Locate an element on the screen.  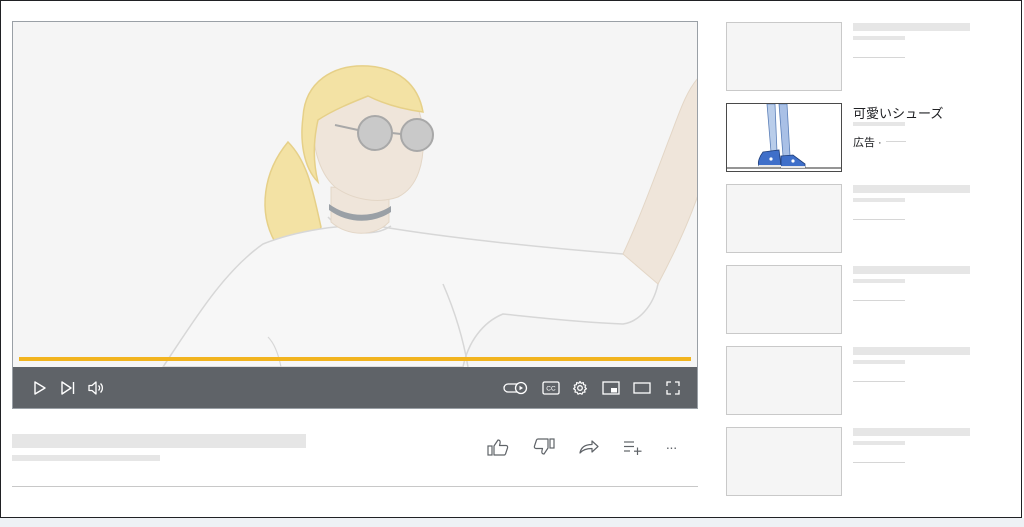
video-meta-placeholder is located at coordinates (86, 458).